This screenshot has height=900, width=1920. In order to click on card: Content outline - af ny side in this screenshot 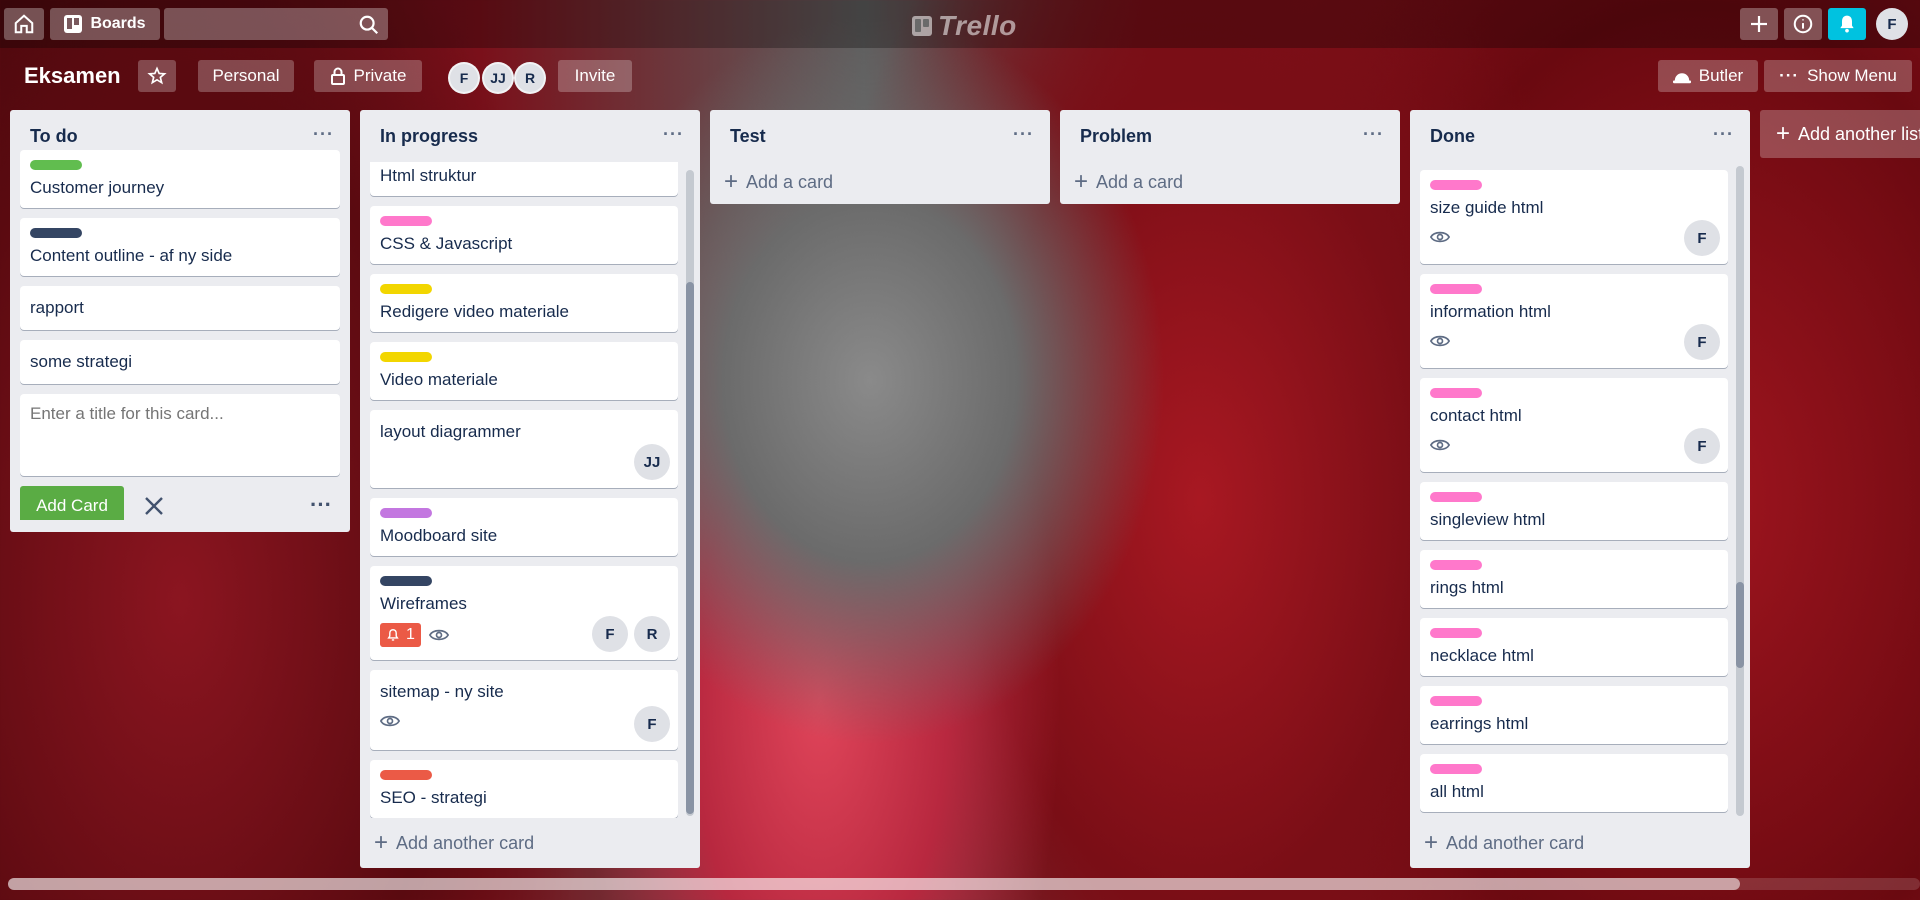, I will do `click(180, 247)`.